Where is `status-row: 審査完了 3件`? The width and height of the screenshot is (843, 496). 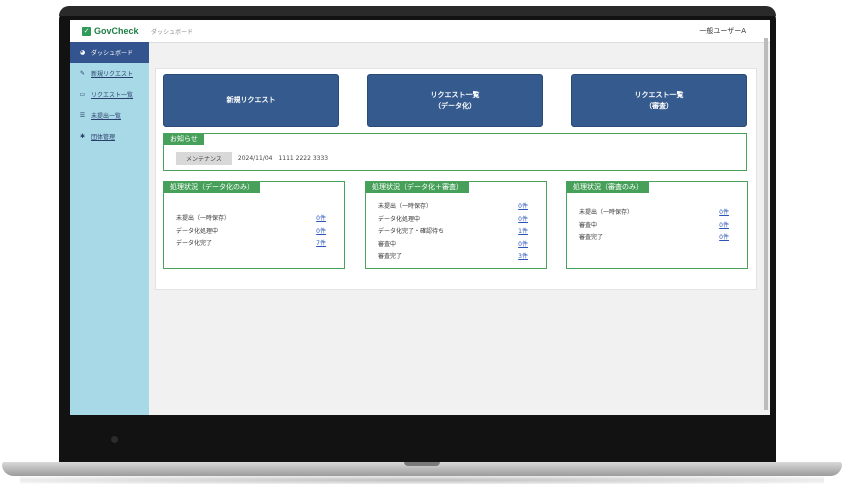 status-row: 審査完了 3件 is located at coordinates (453, 257).